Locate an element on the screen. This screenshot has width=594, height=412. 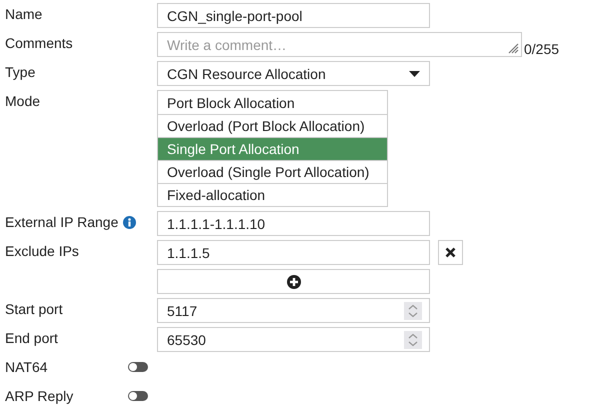
info-icon is located at coordinates (129, 222).